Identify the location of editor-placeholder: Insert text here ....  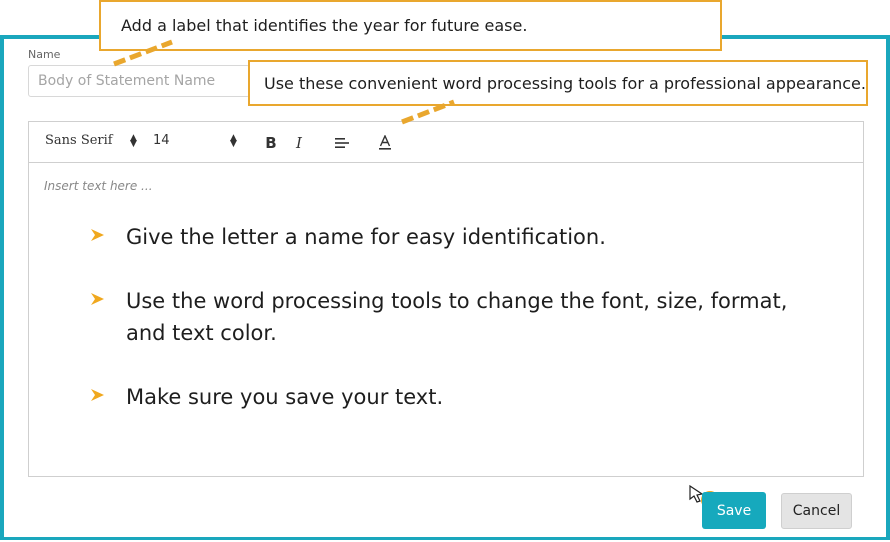
(98, 186).